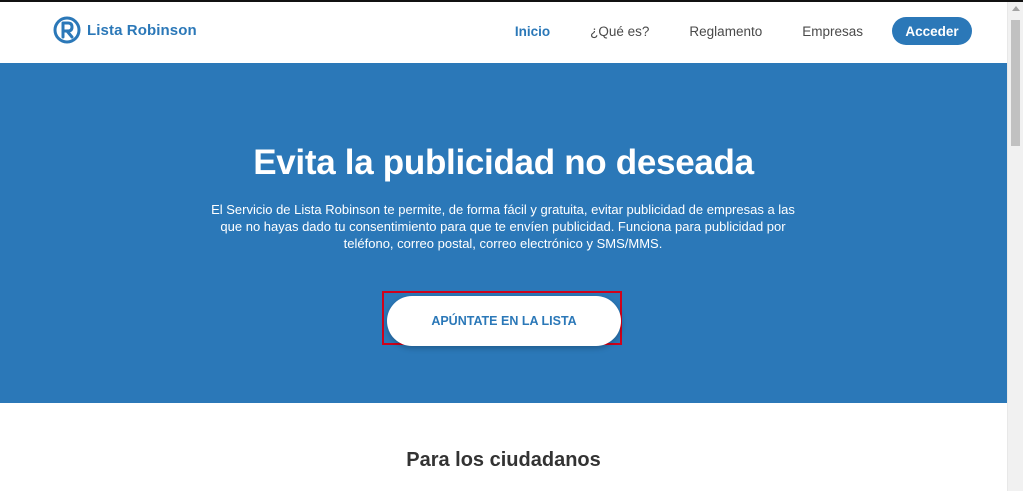 The width and height of the screenshot is (1023, 491). What do you see at coordinates (503, 460) in the screenshot?
I see `citizens-section-title: Para los ciudadanos` at bounding box center [503, 460].